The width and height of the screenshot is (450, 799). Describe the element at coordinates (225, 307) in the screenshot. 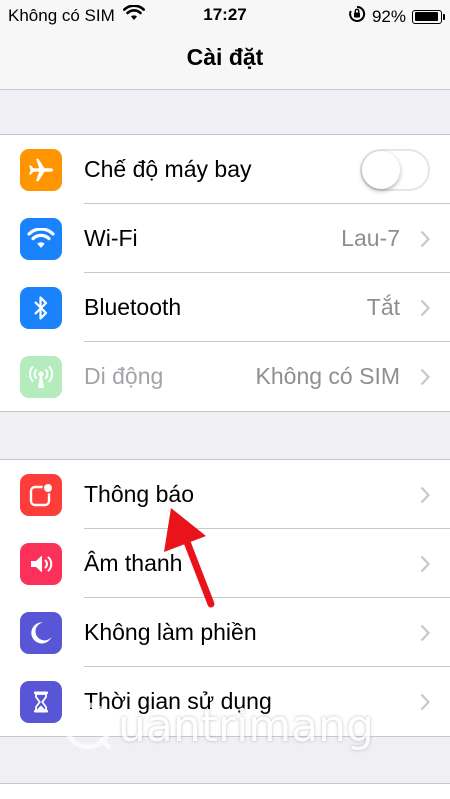

I see `settings-row-bluetooth: Bluetooth Tắt` at that location.